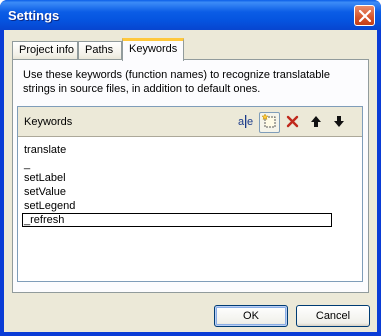 The height and width of the screenshot is (336, 381). What do you see at coordinates (333, 316) in the screenshot?
I see `cancel-button: Cancel` at bounding box center [333, 316].